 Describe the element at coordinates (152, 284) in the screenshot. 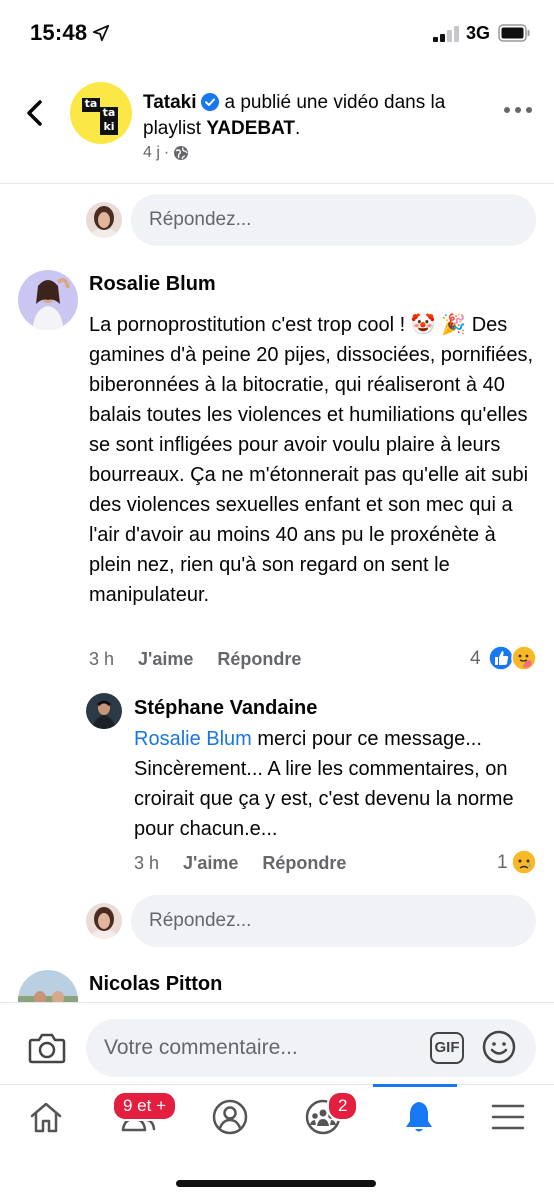

I see `comment-author: Rosalie Blum` at that location.